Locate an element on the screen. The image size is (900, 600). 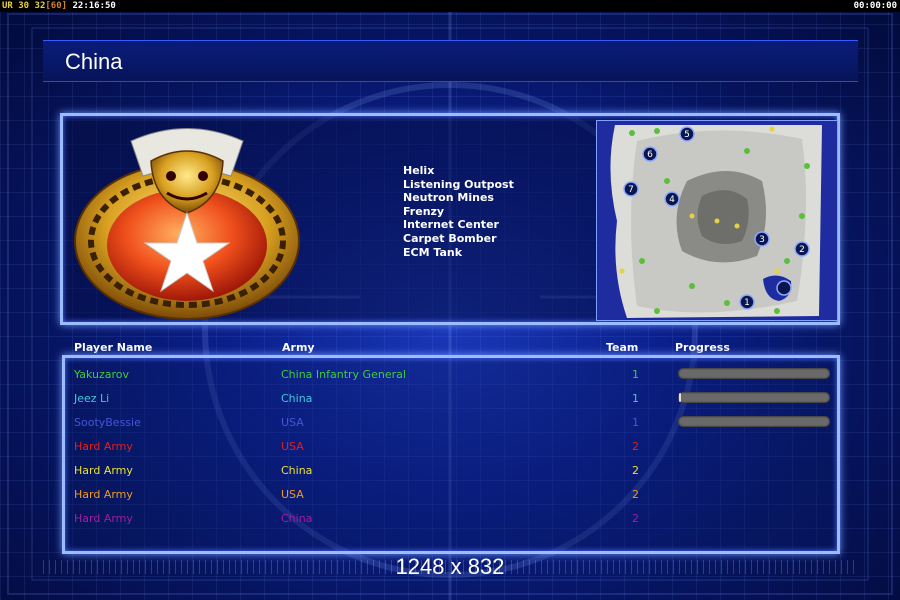
header-progress: Progress is located at coordinates (702, 347).